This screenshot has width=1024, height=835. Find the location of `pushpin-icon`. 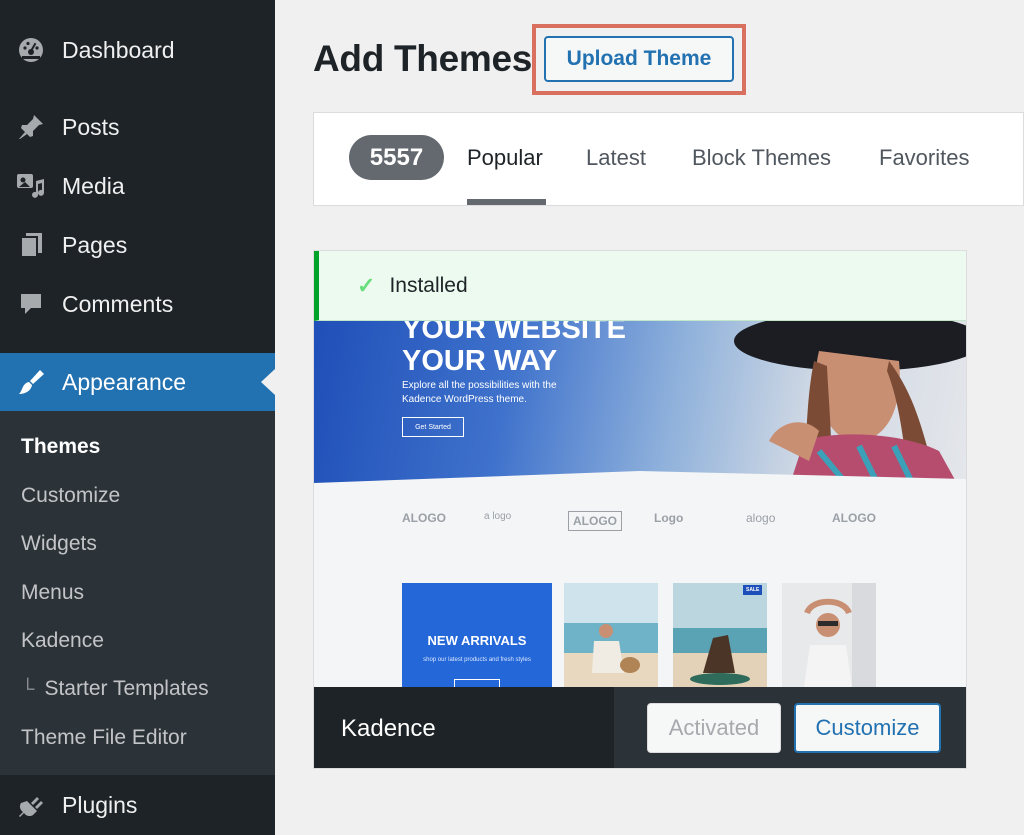

pushpin-icon is located at coordinates (31, 127).